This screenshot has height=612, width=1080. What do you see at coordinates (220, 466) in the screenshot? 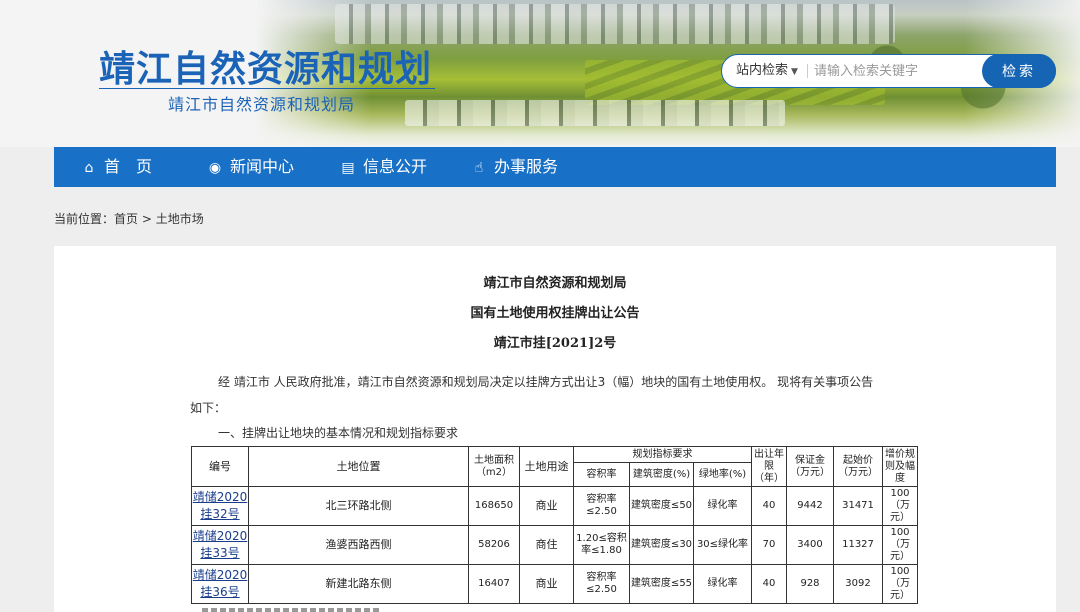
I see `header-id: 编号` at bounding box center [220, 466].